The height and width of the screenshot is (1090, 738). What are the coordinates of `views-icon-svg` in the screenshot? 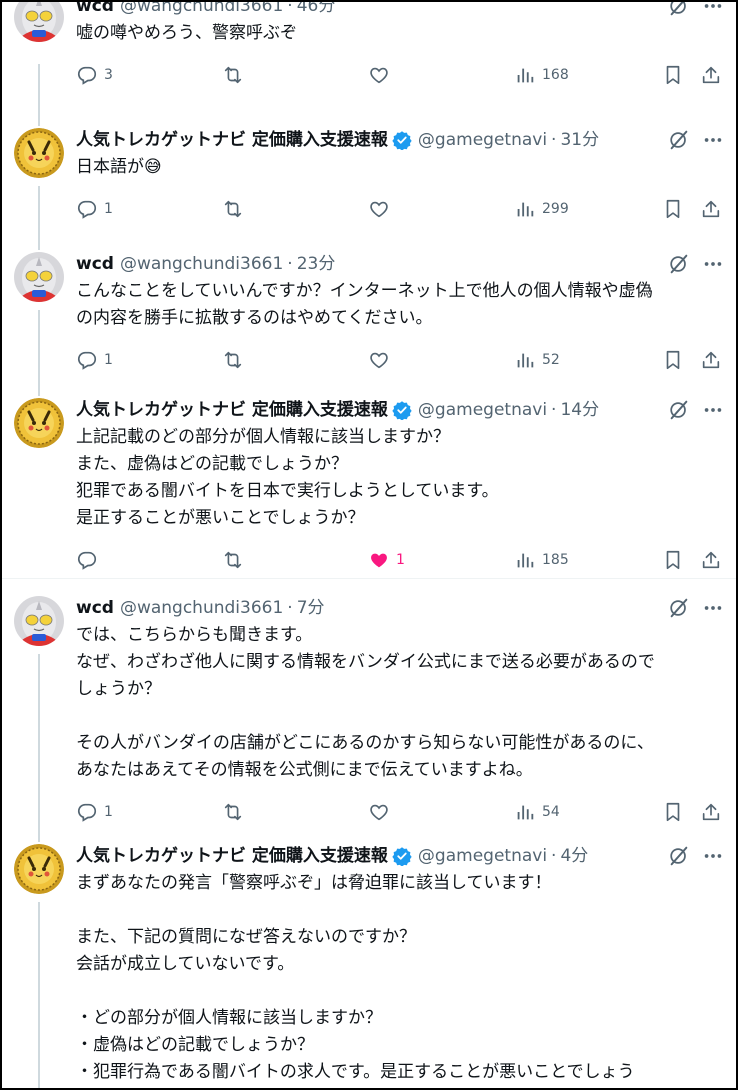 It's located at (525, 75).